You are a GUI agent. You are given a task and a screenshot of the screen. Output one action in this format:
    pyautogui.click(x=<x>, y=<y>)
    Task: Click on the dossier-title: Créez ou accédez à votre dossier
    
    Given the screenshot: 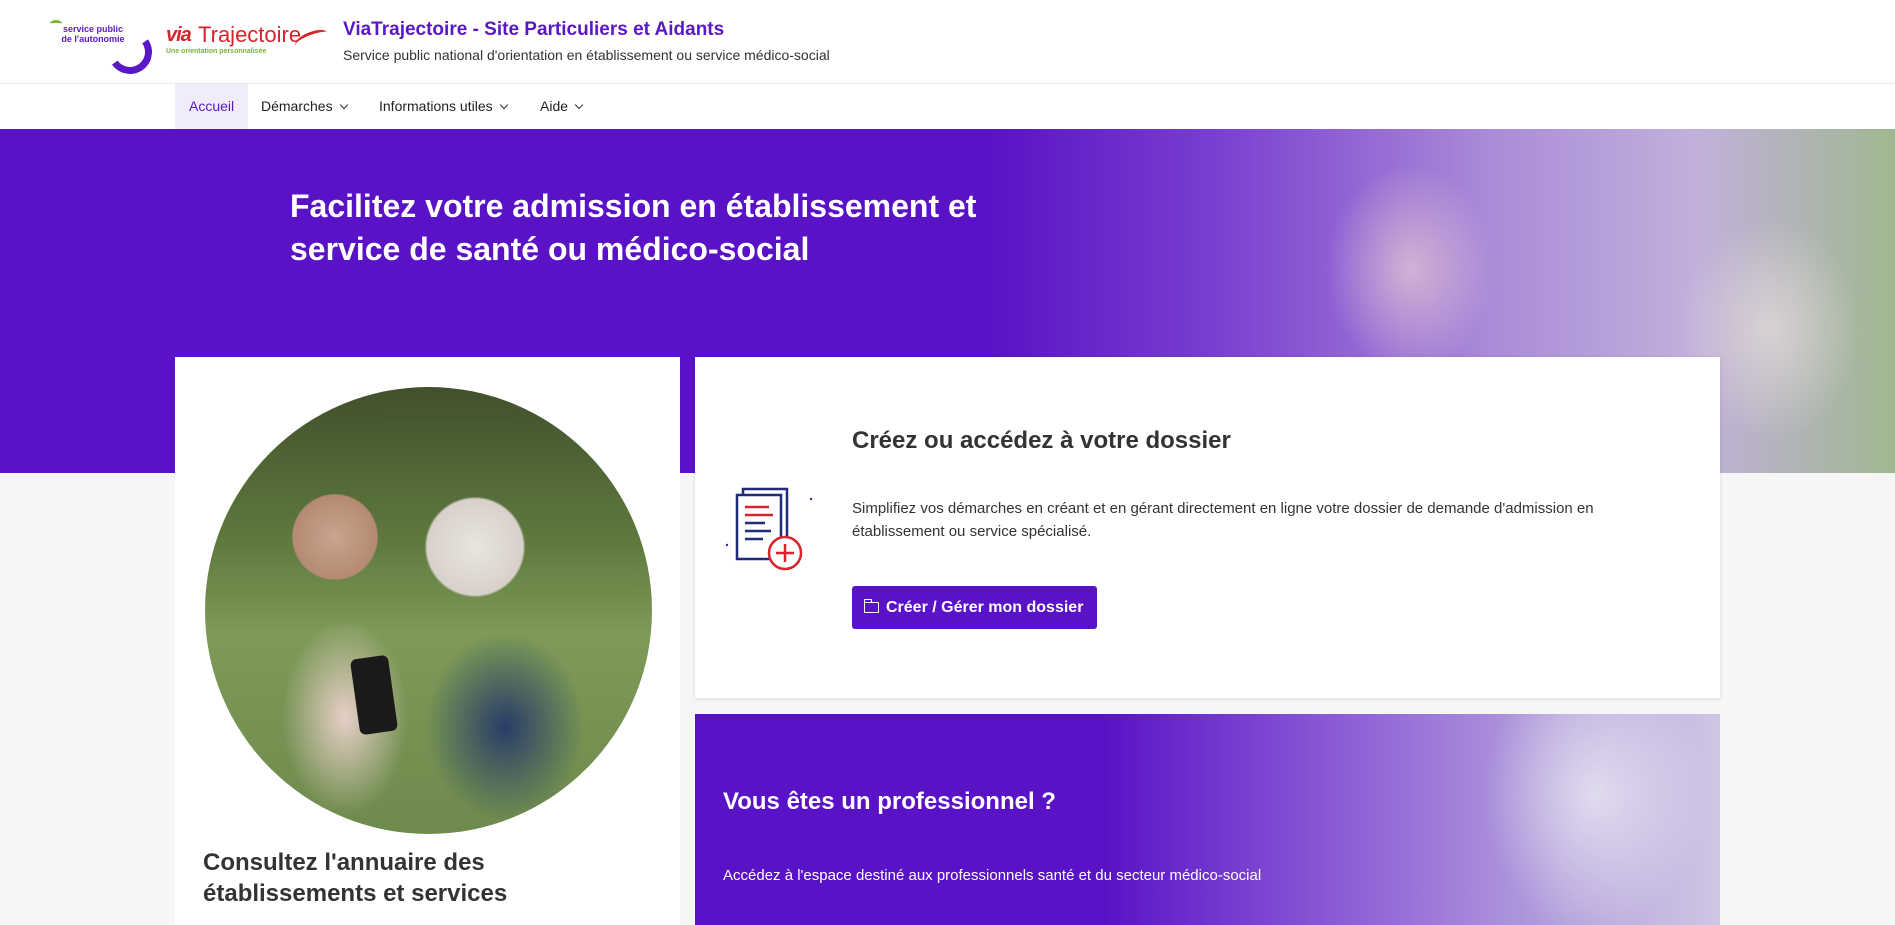 What is the action you would take?
    pyautogui.click(x=1041, y=440)
    